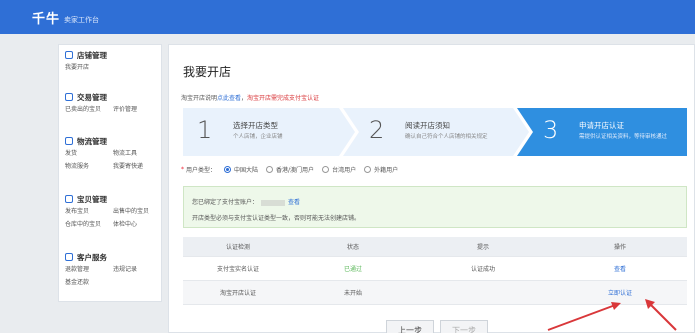 This screenshot has height=333, width=695. Describe the element at coordinates (89, 211) in the screenshot. I see `sidebar-item-publish: 发布宝贝` at that location.